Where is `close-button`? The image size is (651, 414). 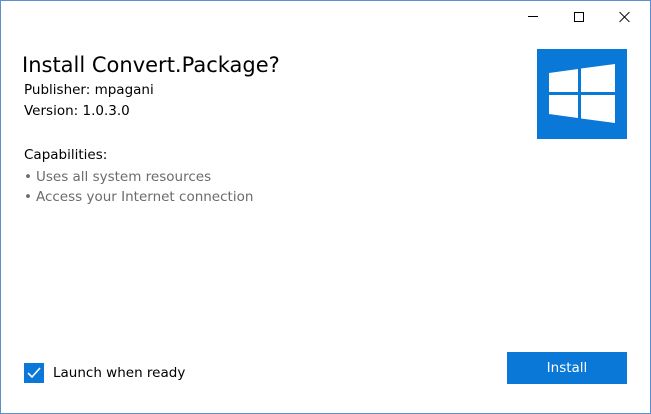
close-button is located at coordinates (625, 16).